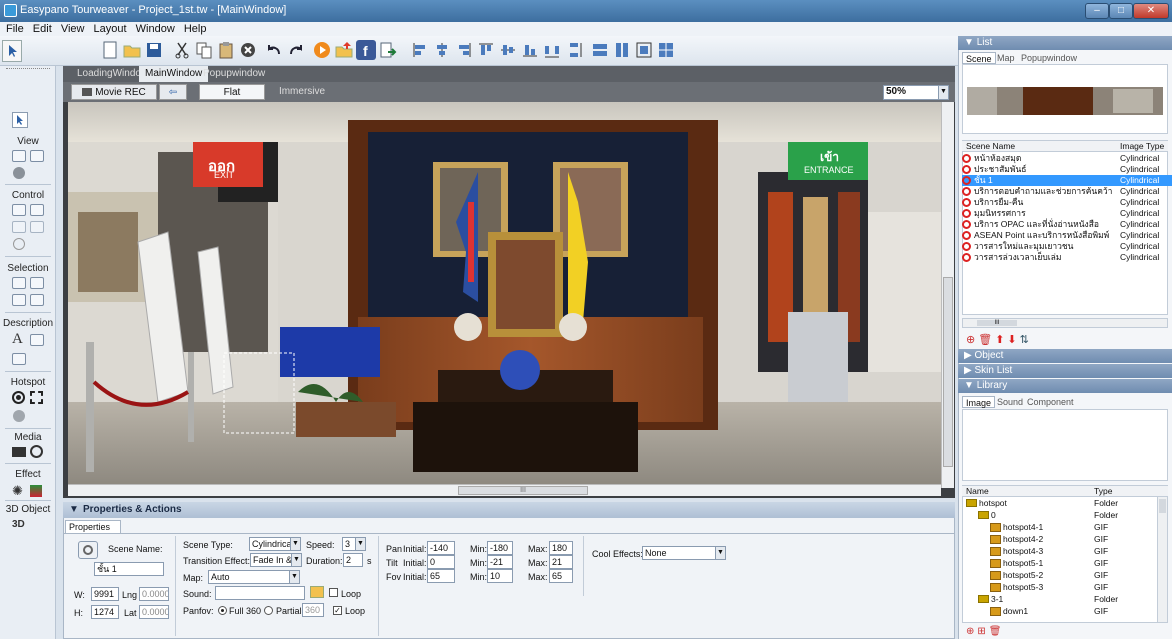 The width and height of the screenshot is (1172, 639). I want to click on delete-library-item-icon: 🗑, so click(997, 631).